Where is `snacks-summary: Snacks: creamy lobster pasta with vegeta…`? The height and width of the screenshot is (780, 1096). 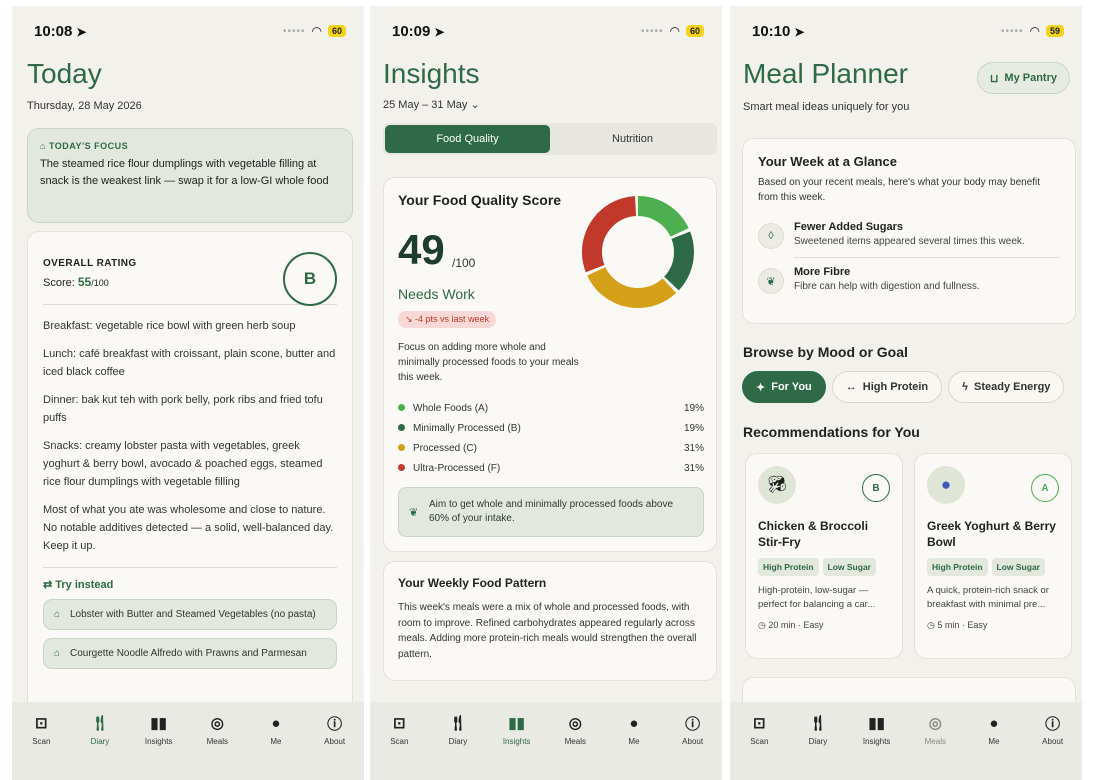
snacks-summary: Snacks: creamy lobster pasta with vegeta… is located at coordinates (183, 464).